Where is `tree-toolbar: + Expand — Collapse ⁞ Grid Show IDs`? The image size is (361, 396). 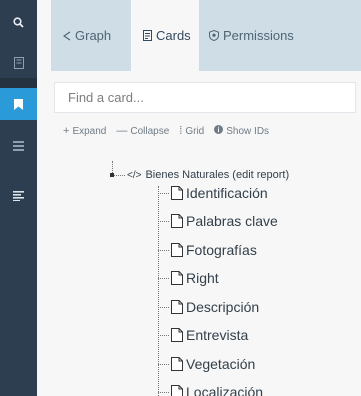
tree-toolbar: + Expand — Collapse ⁞ Grid Show IDs is located at coordinates (171, 131).